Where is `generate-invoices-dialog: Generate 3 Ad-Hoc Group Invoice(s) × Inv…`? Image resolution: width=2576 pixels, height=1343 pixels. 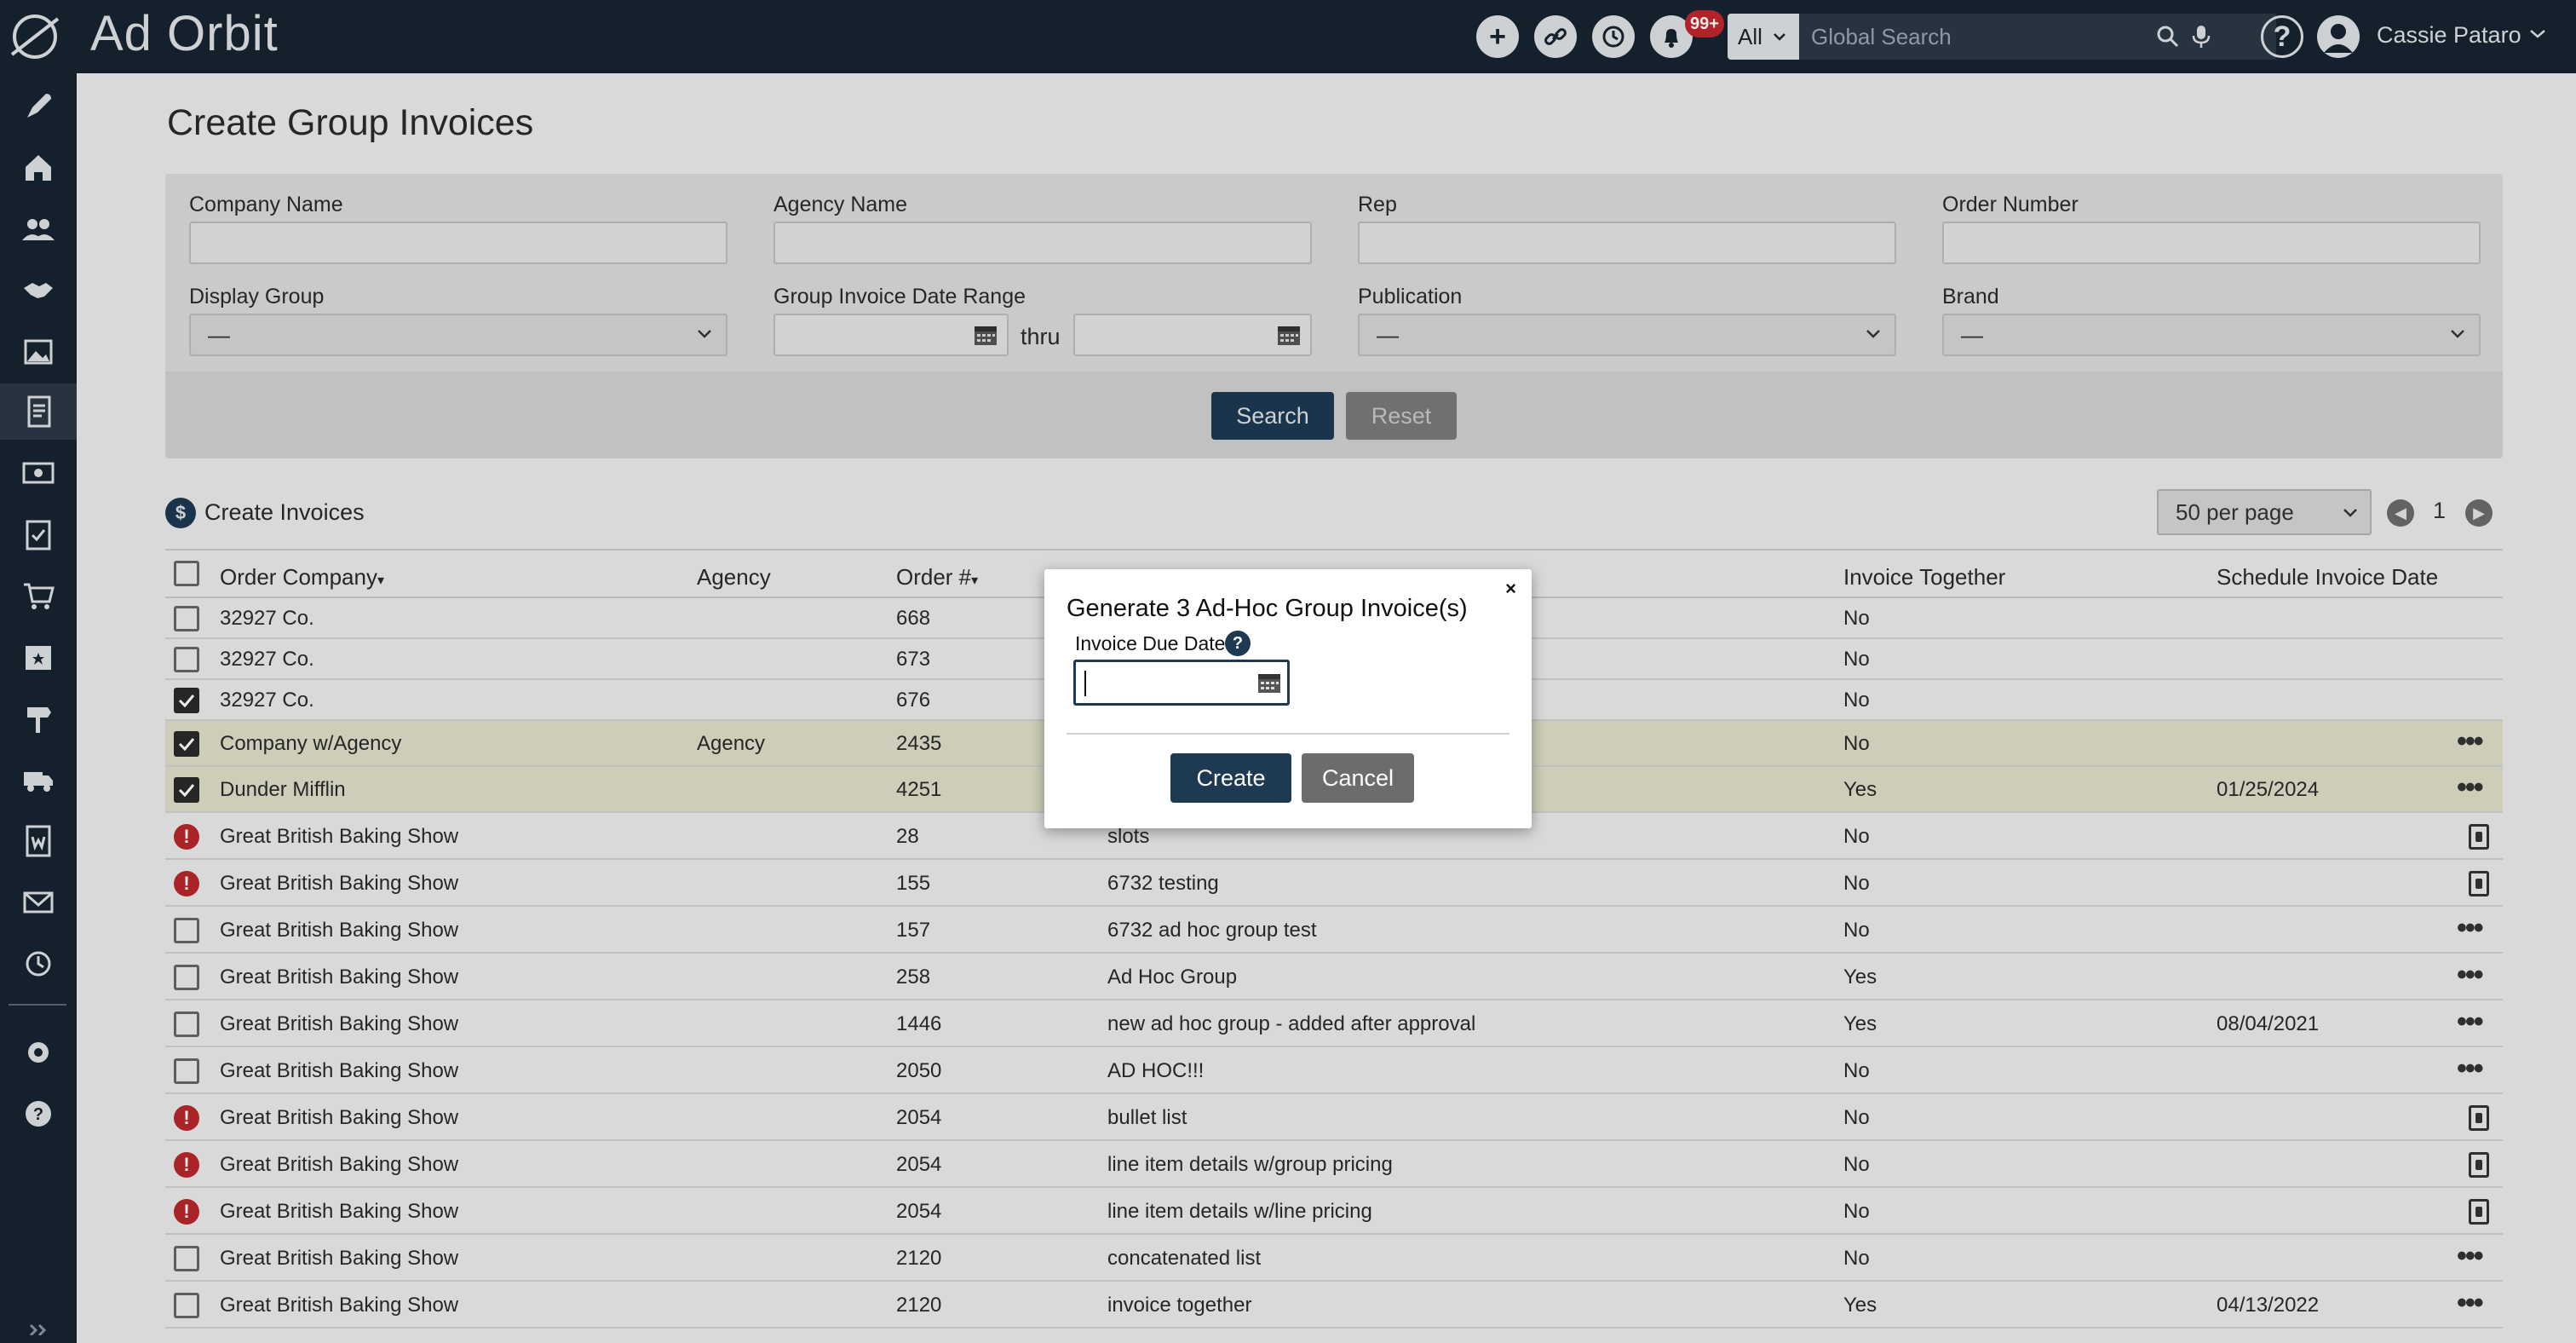
generate-invoices-dialog: Generate 3 Ad-Hoc Group Invoice(s) × Inv… is located at coordinates (1288, 698).